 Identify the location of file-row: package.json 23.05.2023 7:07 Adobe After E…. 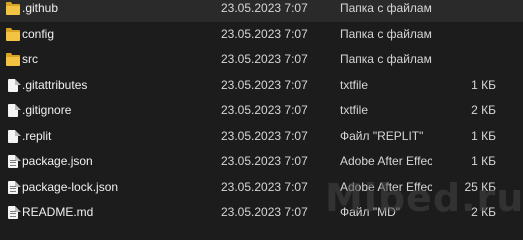
(261, 162).